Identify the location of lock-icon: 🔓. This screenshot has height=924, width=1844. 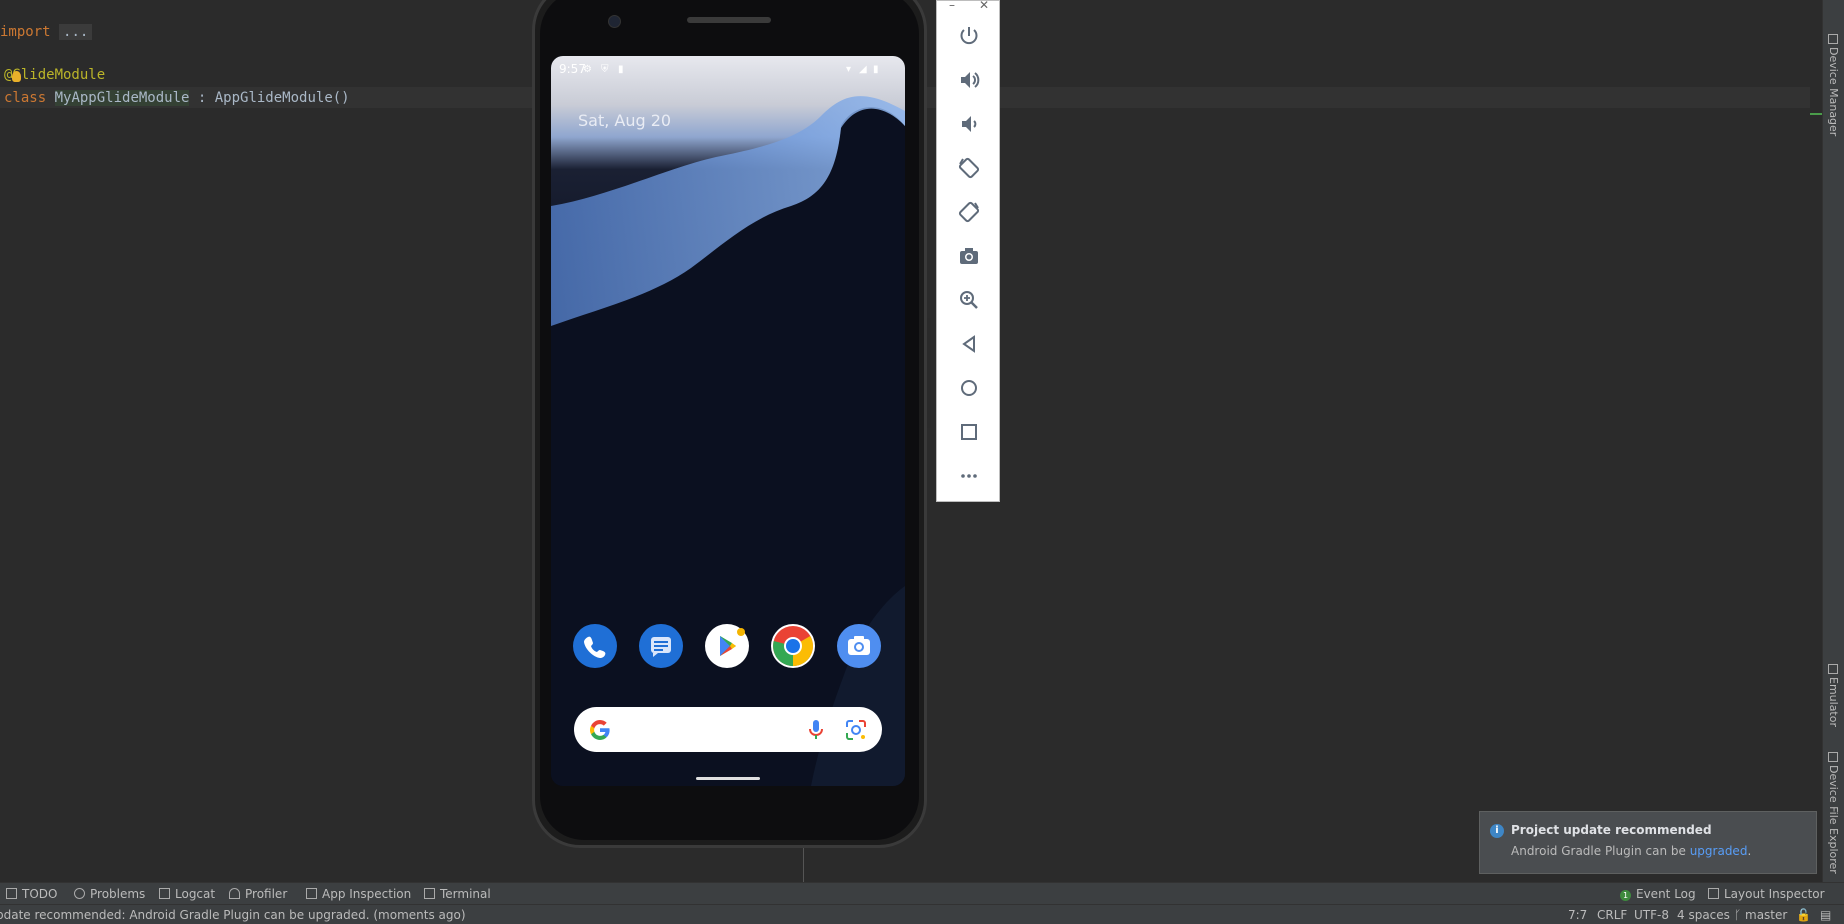
(1803, 915).